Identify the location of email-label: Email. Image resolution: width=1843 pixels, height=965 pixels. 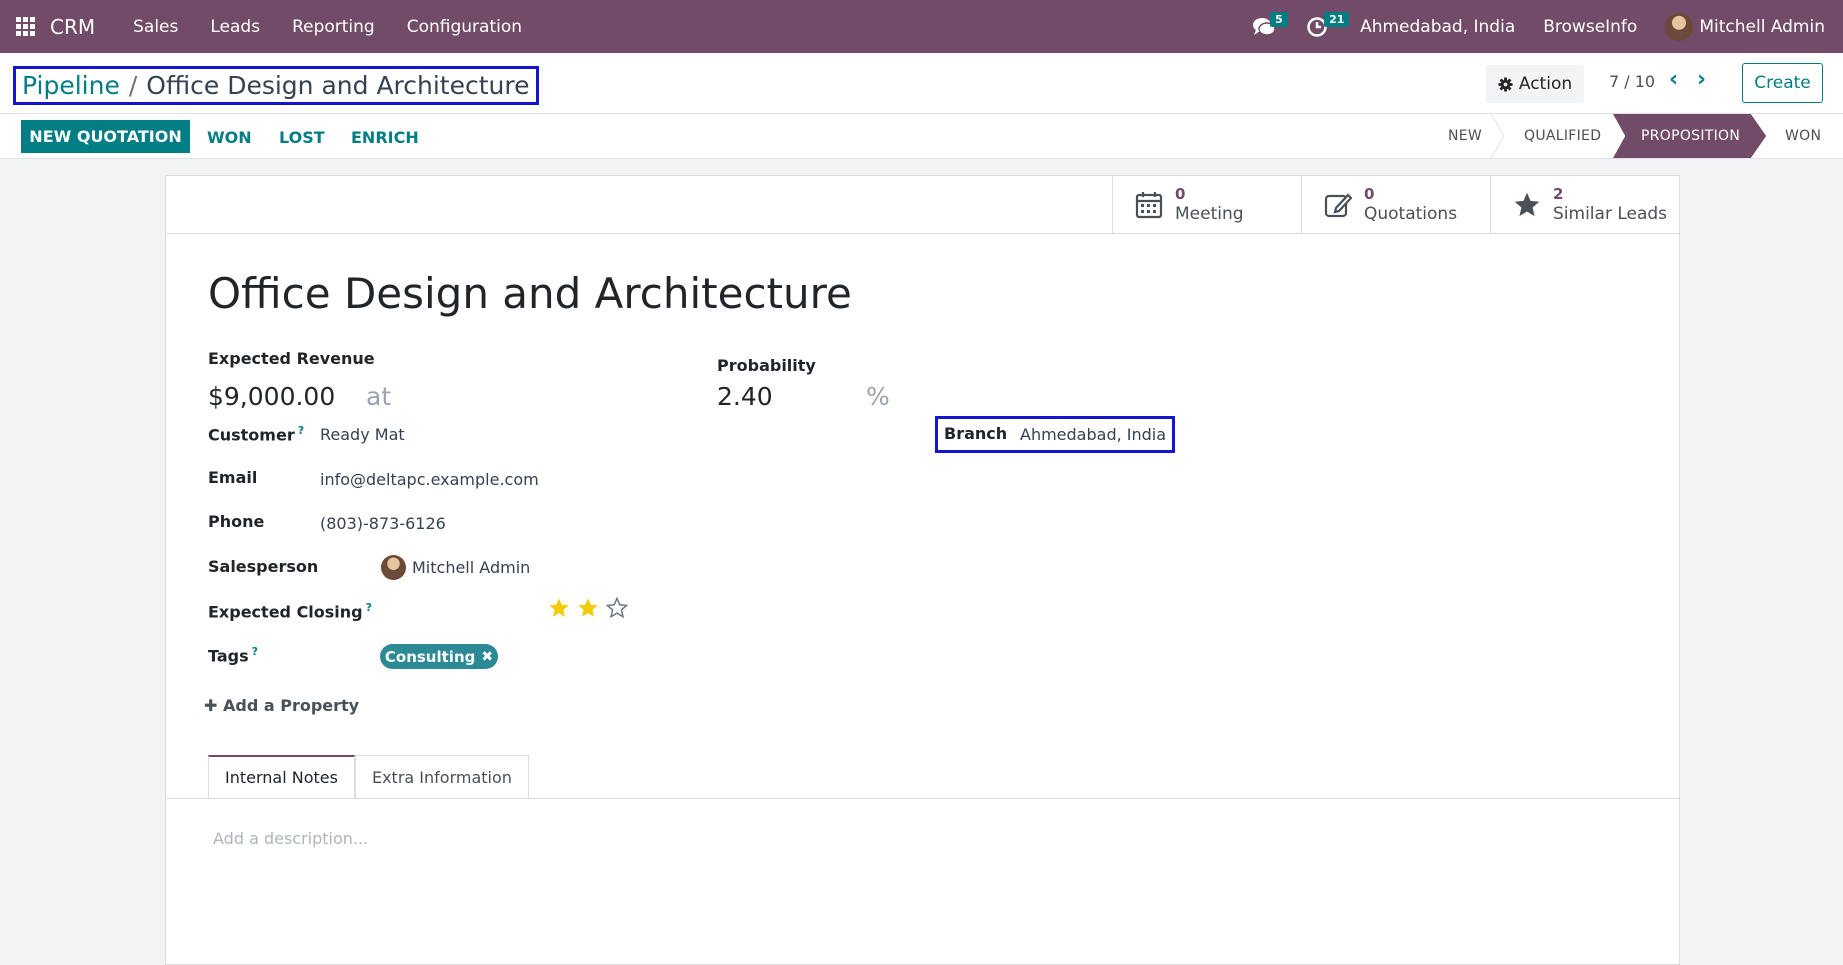
(233, 477).